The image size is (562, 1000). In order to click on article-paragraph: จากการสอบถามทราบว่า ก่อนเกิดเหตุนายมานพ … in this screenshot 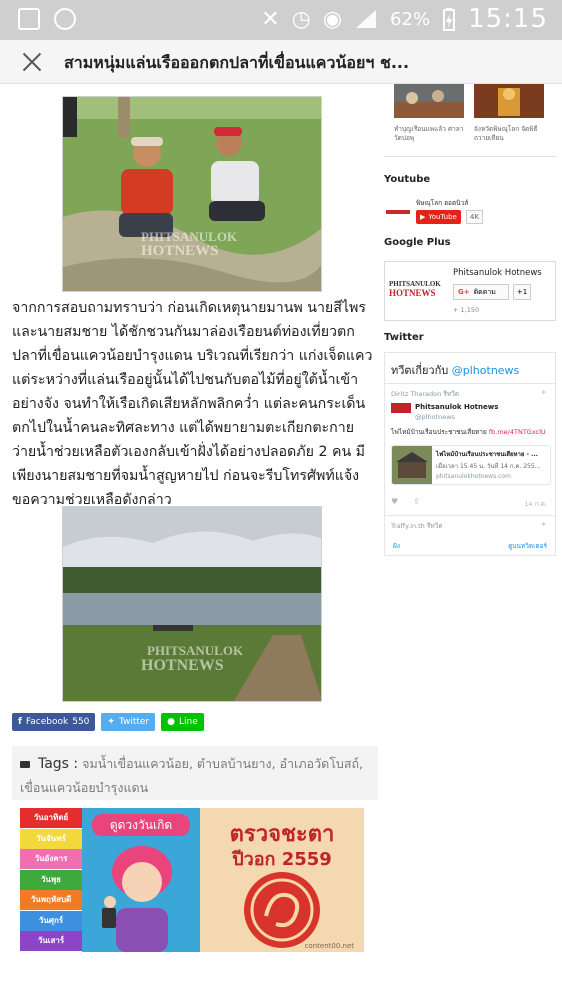, I will do `click(192, 404)`.